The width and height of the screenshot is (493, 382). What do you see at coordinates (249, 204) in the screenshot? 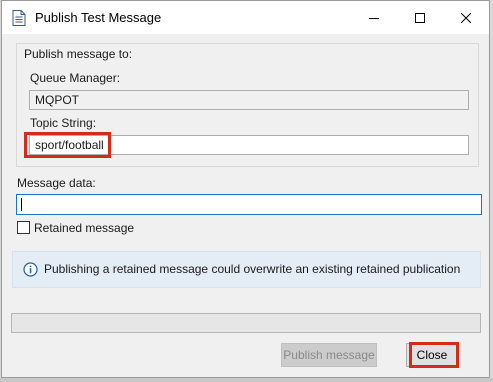
I see `message-data-input` at bounding box center [249, 204].